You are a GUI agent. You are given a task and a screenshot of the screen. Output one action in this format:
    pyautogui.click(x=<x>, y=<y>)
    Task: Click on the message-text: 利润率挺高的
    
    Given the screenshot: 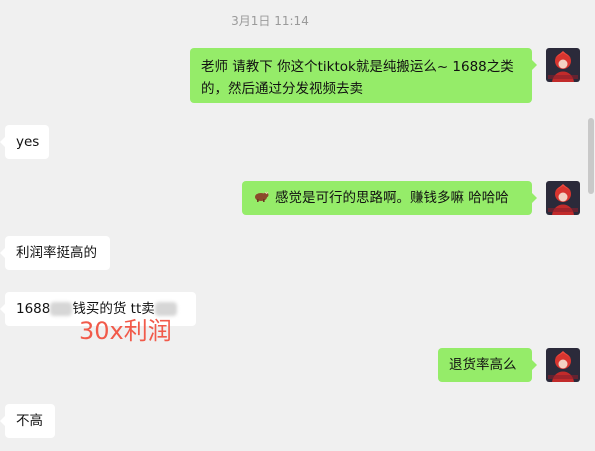 What is the action you would take?
    pyautogui.click(x=56, y=253)
    